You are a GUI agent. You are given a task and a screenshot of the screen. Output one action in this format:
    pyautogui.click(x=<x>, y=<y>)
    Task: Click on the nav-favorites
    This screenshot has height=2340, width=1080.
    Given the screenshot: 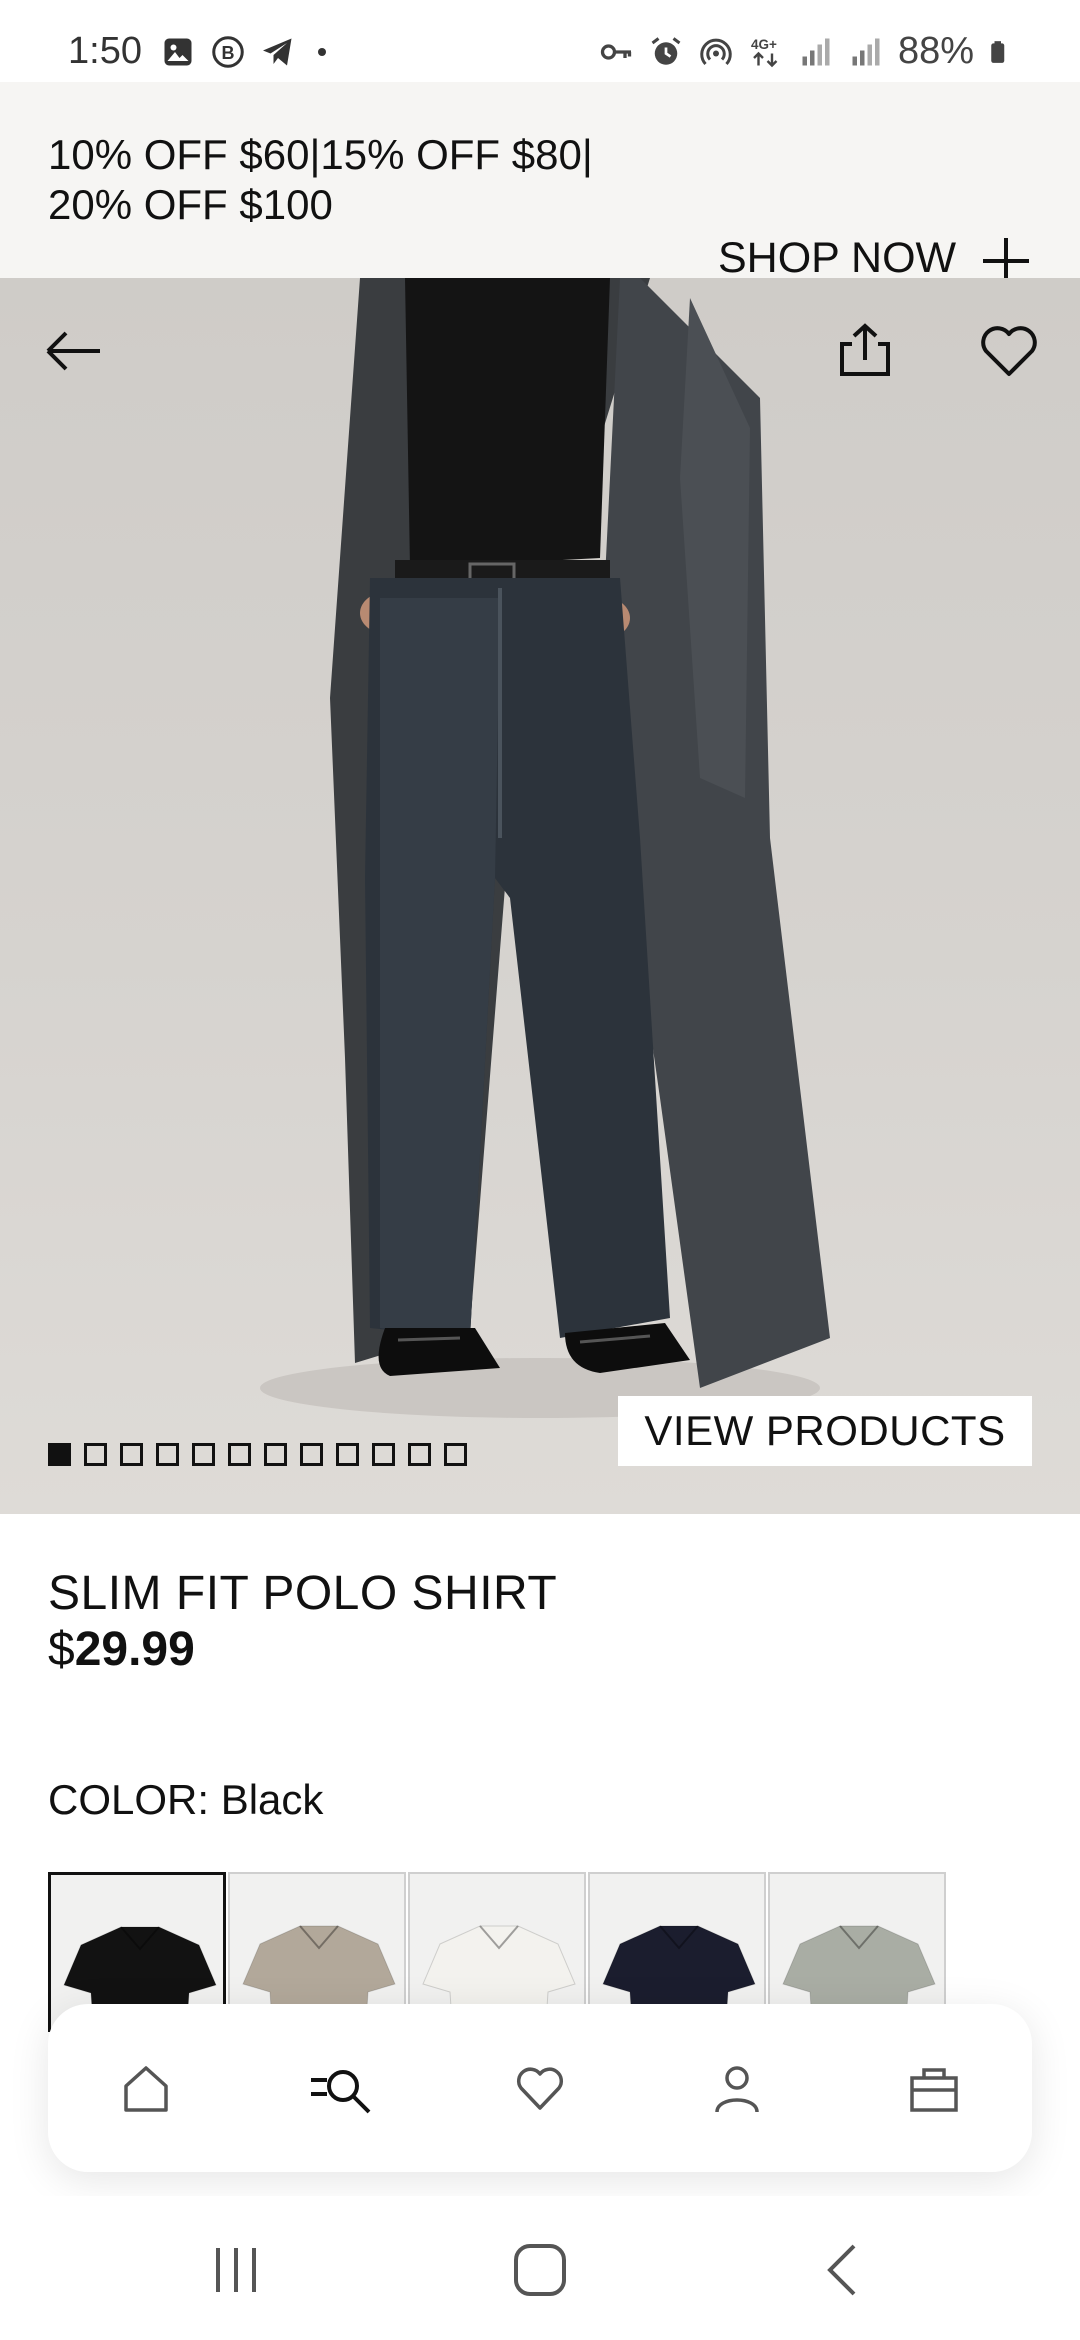 What is the action you would take?
    pyautogui.click(x=540, y=2088)
    